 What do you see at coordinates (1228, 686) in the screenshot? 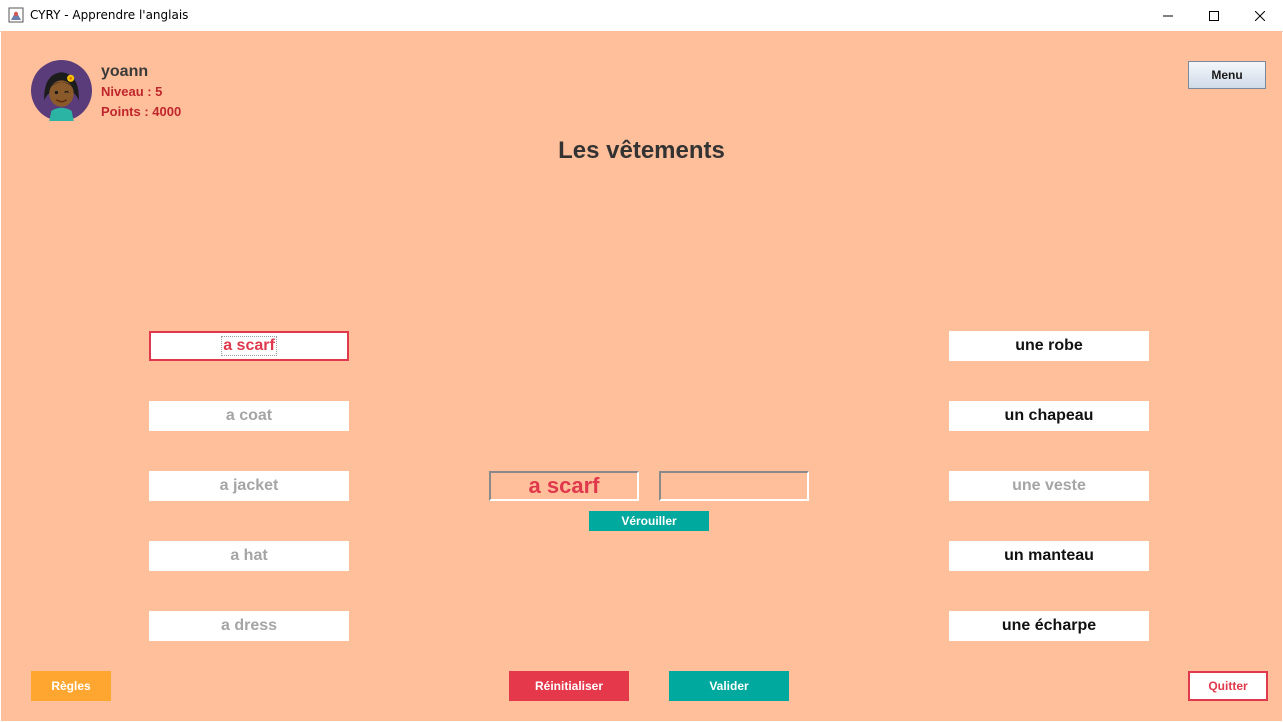
I see `quit-button: Quitter` at bounding box center [1228, 686].